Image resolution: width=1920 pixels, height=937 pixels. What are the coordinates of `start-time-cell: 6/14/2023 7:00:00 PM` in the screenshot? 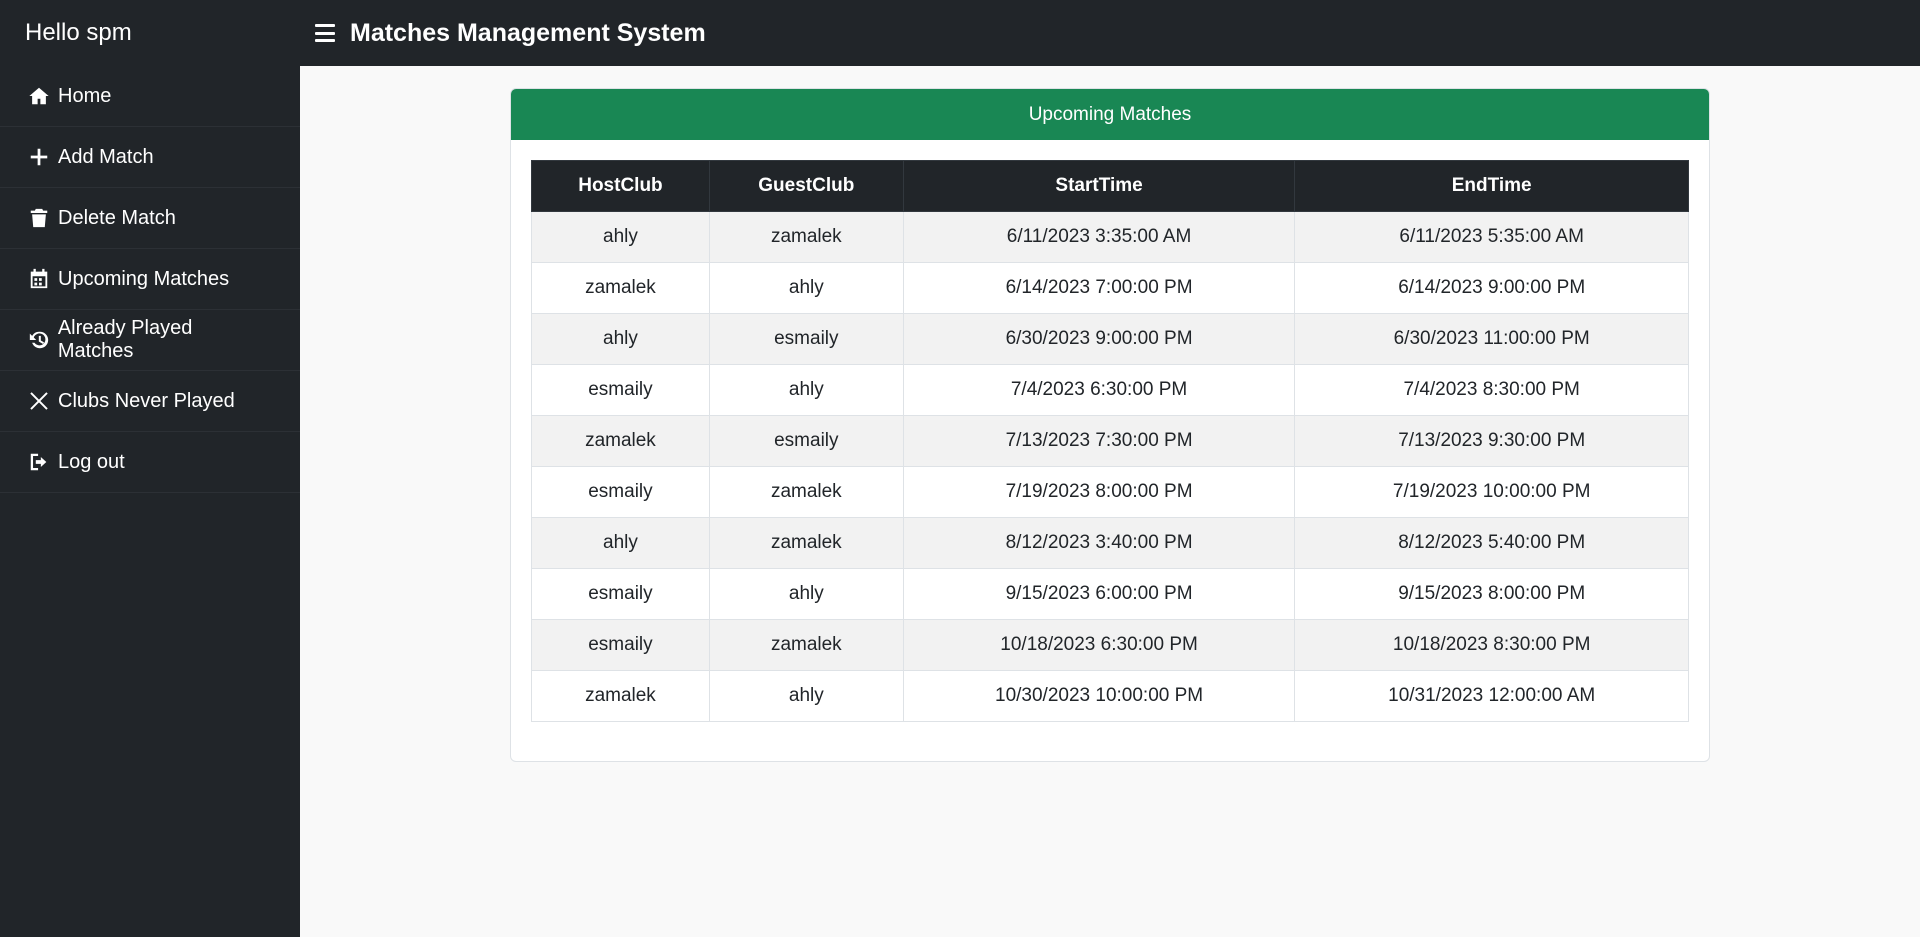 It's located at (1099, 288).